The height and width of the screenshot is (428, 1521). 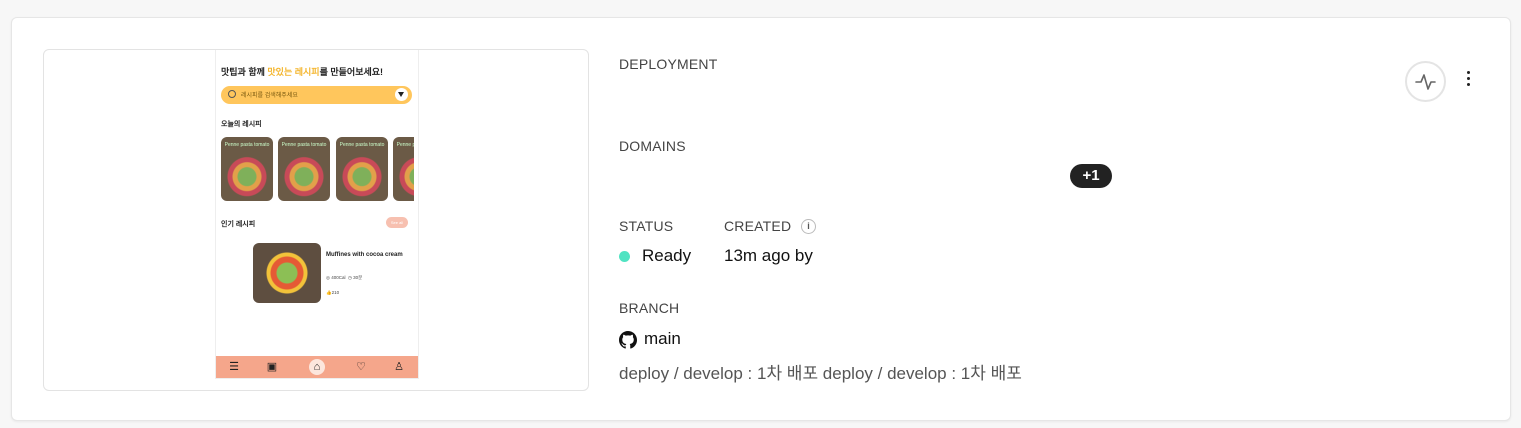 What do you see at coordinates (234, 367) in the screenshot?
I see `menu-icon: ☰` at bounding box center [234, 367].